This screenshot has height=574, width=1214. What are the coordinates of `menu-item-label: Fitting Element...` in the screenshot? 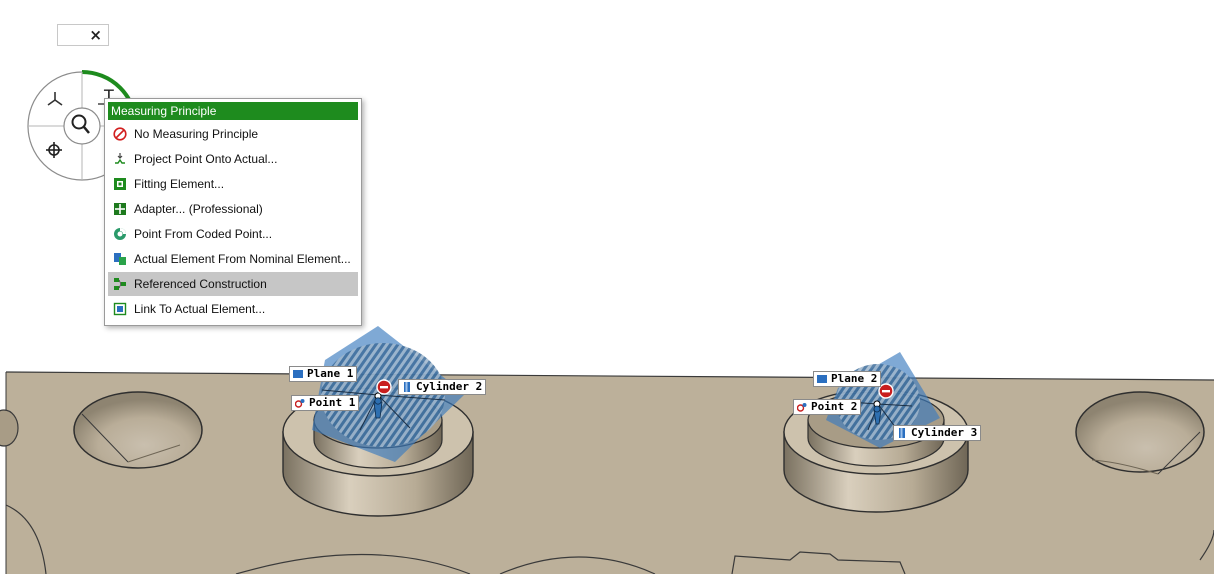 It's located at (179, 184).